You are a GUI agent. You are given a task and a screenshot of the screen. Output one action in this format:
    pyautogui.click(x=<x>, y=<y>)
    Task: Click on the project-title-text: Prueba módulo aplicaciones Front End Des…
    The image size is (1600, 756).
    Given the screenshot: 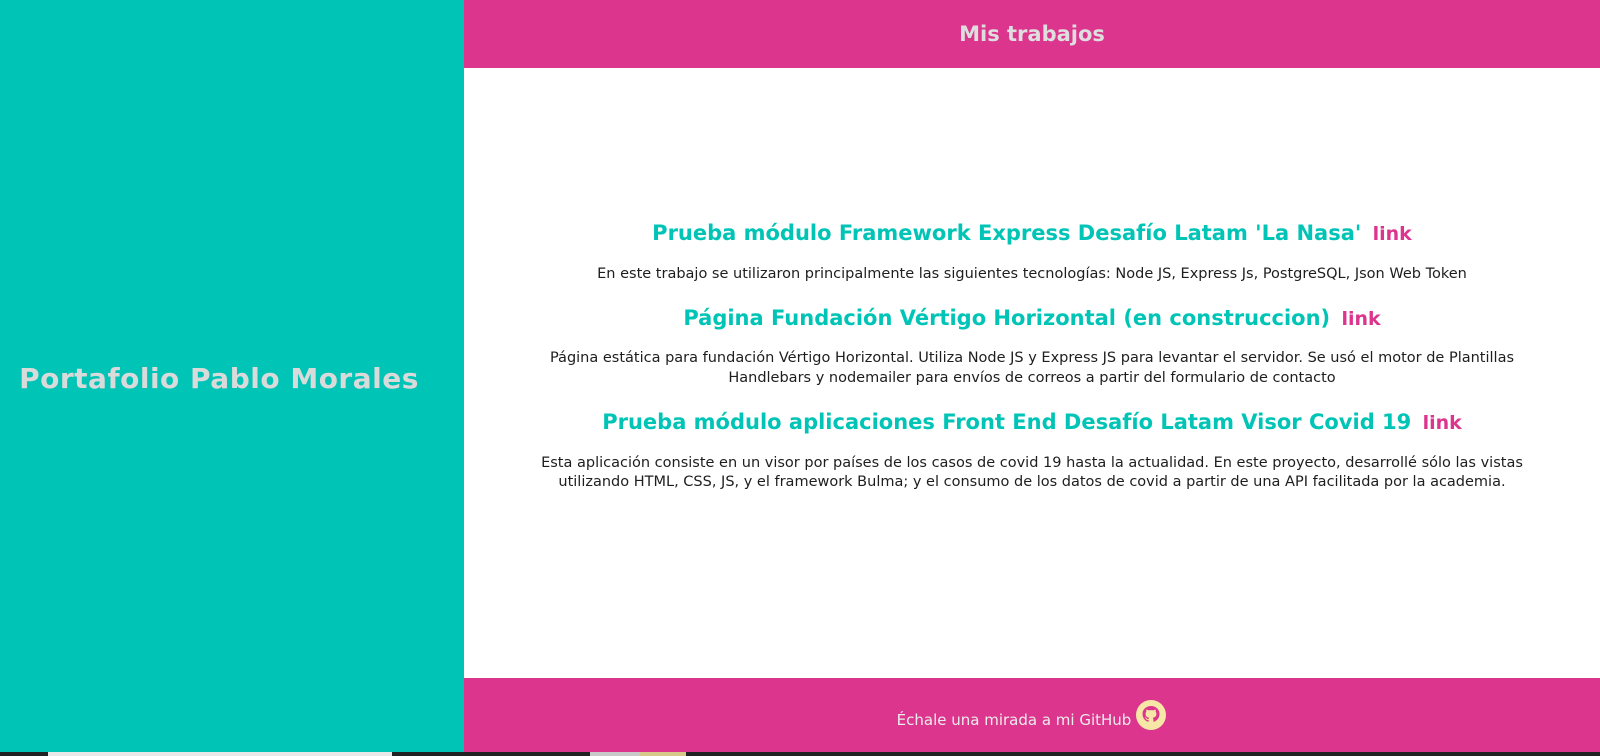 What is the action you would take?
    pyautogui.click(x=1007, y=422)
    